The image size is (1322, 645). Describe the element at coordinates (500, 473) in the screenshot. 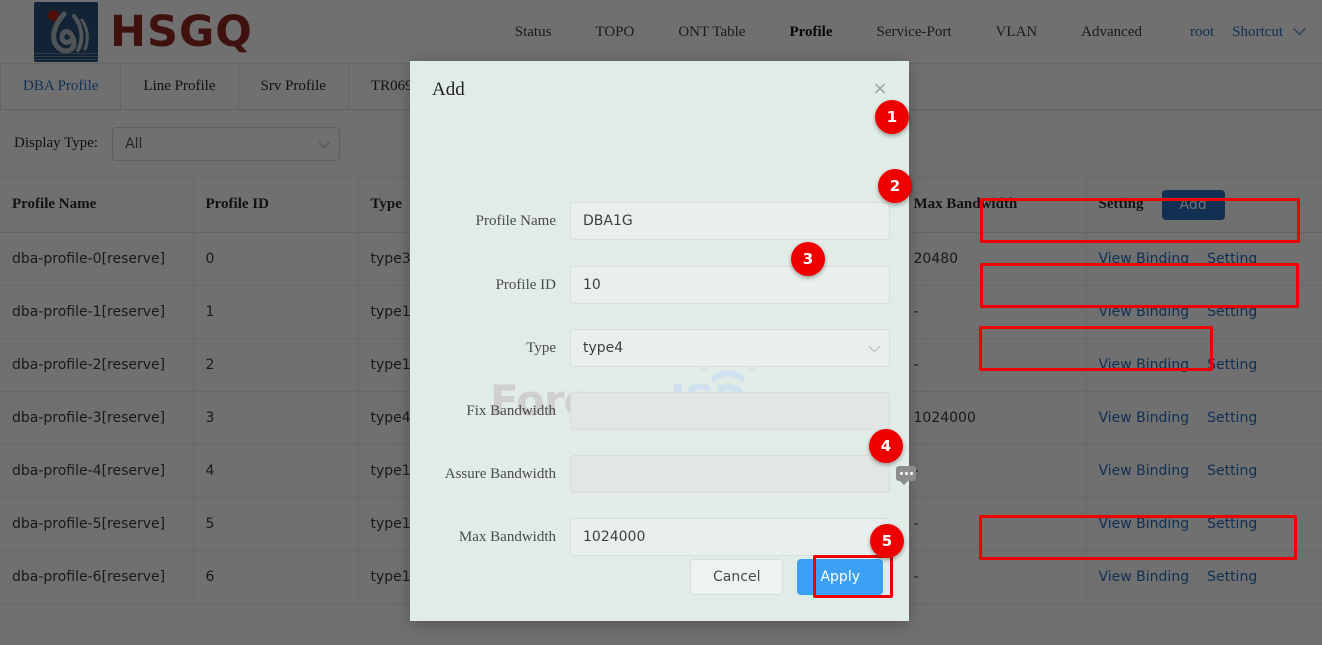

I see `assure-bandwidth-label: Assure Bandwidth` at that location.